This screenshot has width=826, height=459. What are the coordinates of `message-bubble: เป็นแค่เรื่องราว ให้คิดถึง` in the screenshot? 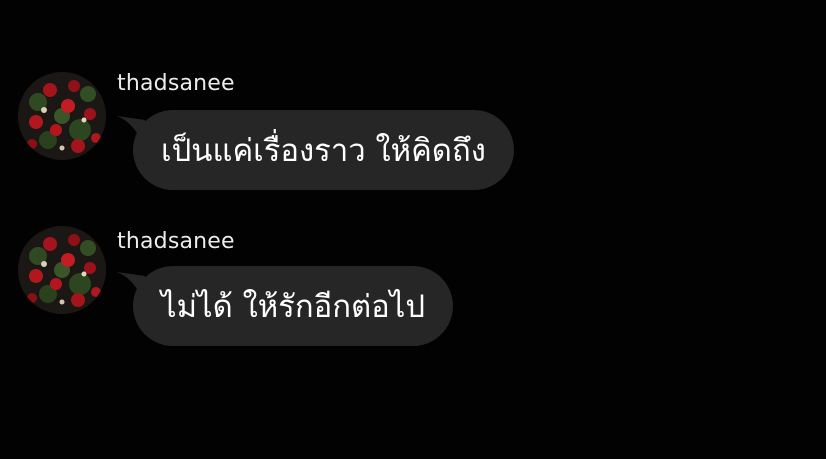 It's located at (323, 150).